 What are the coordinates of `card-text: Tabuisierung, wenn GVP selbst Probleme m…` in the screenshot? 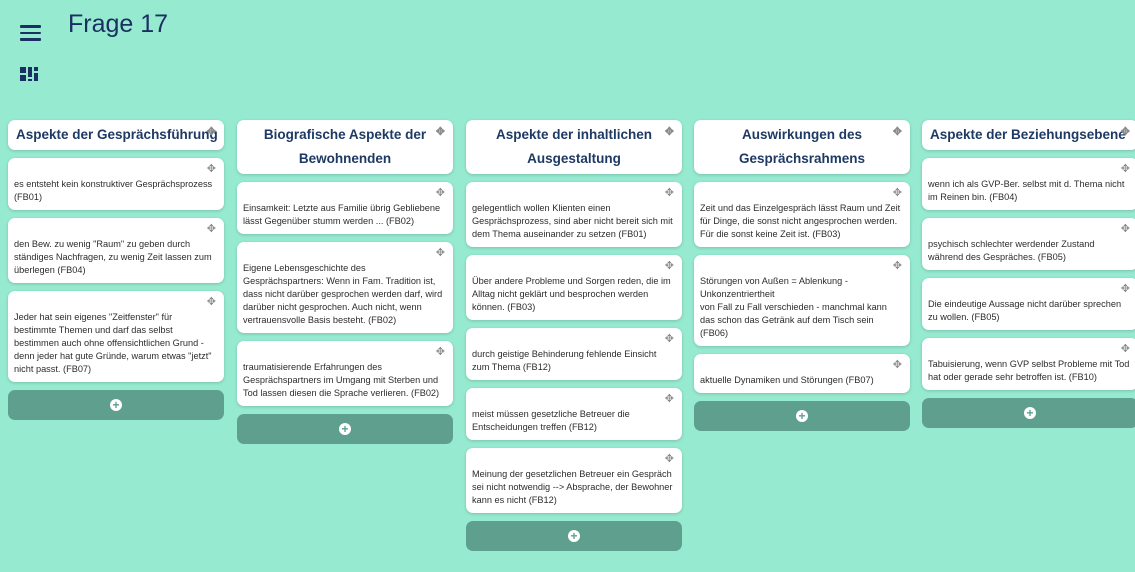 It's located at (1029, 370).